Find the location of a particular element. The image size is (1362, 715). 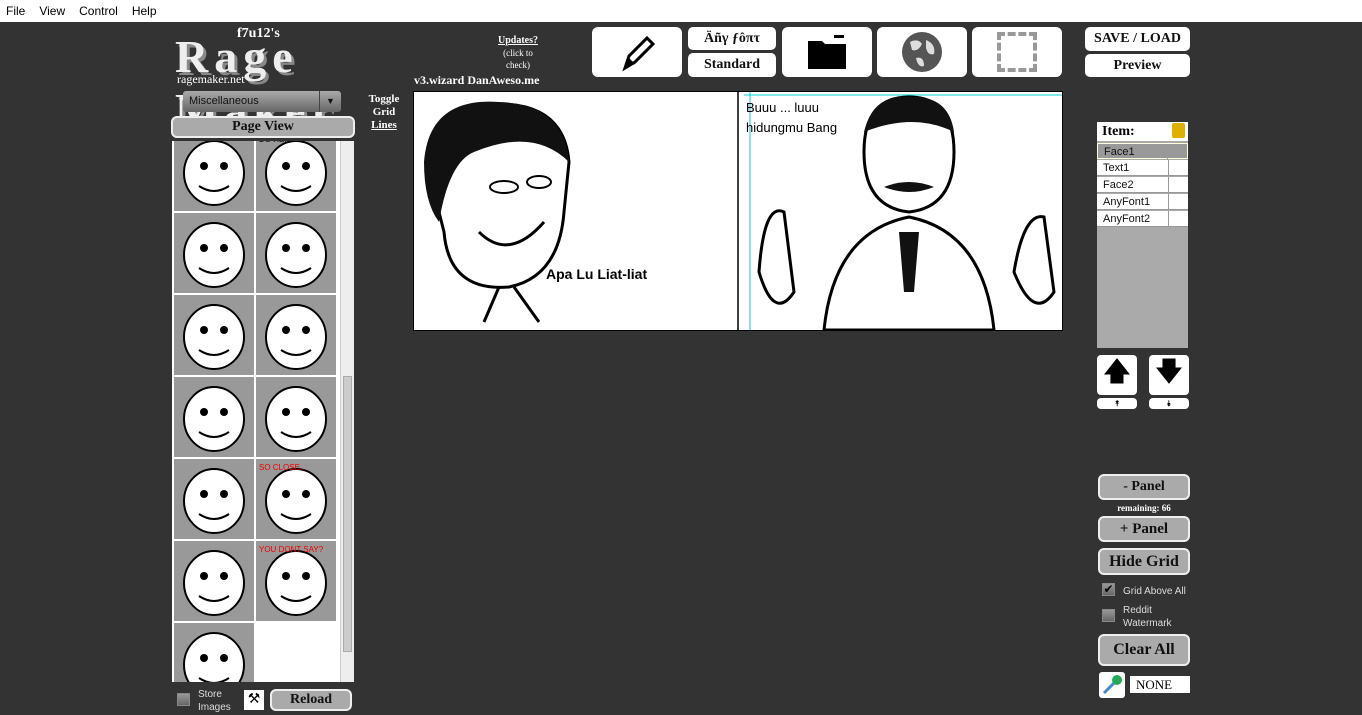

item-label: Face2 is located at coordinates (1118, 185).